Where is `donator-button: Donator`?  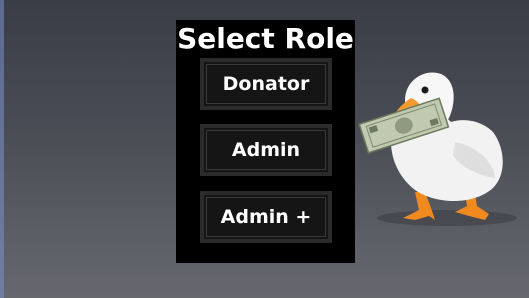
donator-button: Donator is located at coordinates (266, 84).